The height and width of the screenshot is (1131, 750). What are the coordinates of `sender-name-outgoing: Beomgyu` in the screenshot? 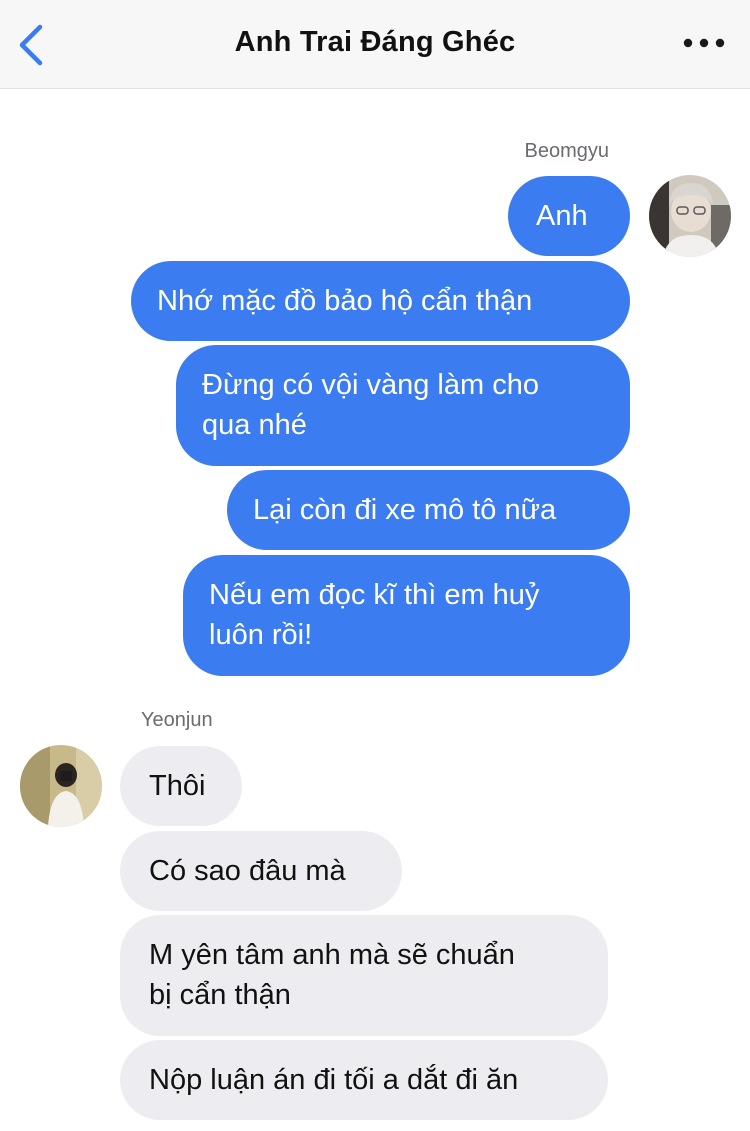 It's located at (567, 151).